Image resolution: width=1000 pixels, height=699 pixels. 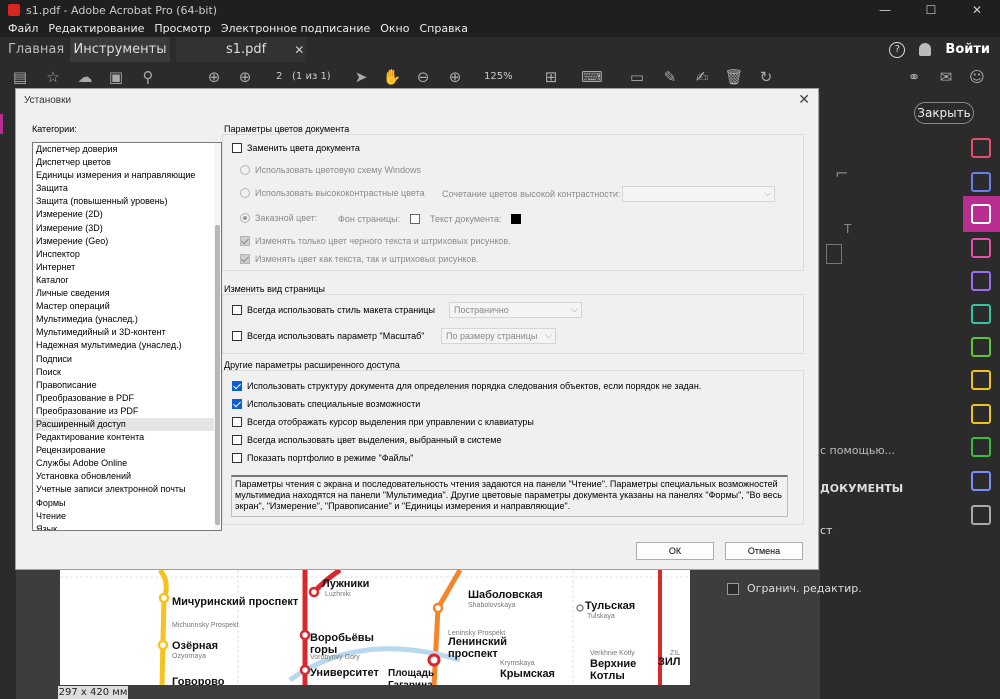 What do you see at coordinates (981, 182) in the screenshot?
I see `create-pdf-icon` at bounding box center [981, 182].